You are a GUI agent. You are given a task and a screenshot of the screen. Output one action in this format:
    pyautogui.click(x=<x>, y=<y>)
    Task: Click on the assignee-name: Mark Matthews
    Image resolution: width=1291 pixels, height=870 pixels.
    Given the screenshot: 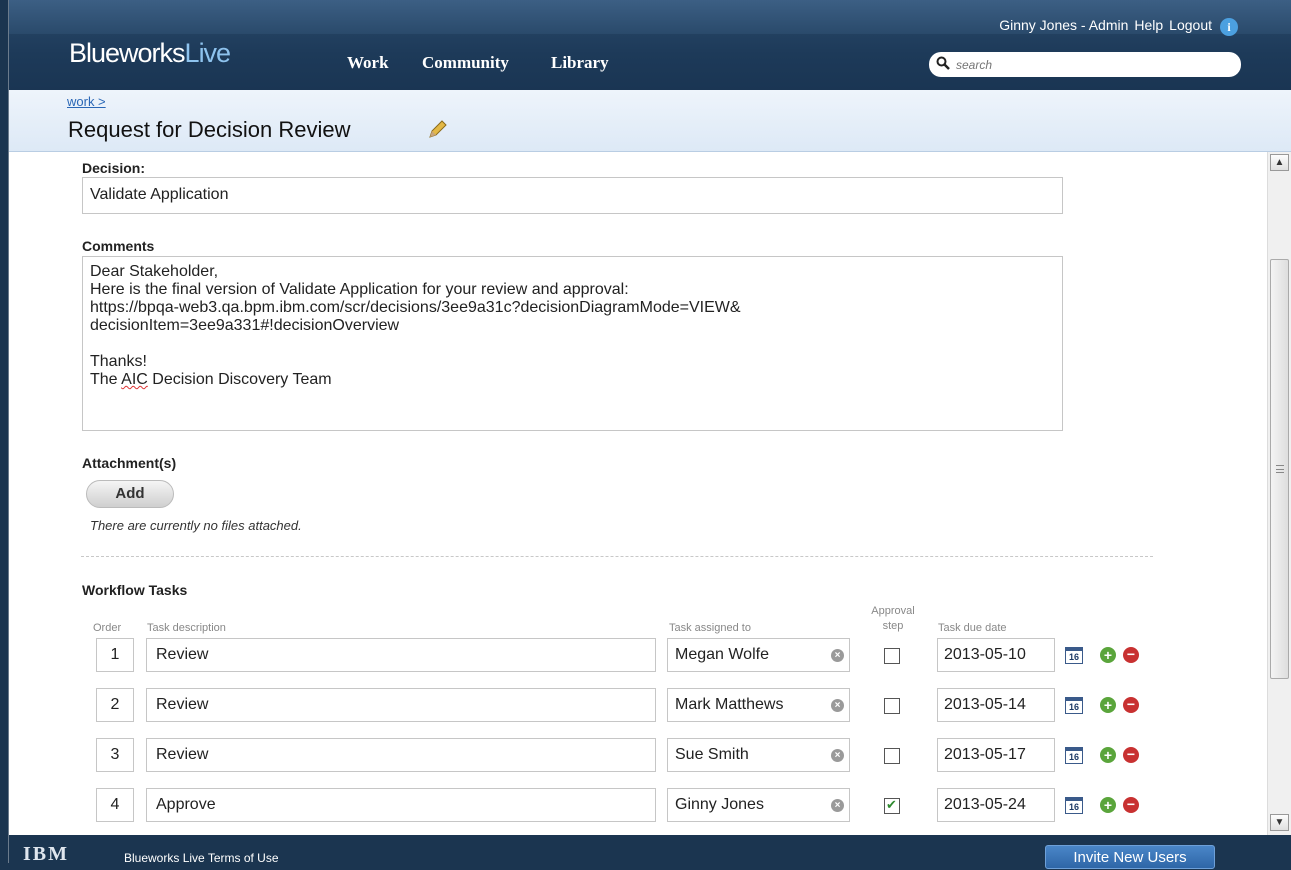 What is the action you would take?
    pyautogui.click(x=729, y=704)
    